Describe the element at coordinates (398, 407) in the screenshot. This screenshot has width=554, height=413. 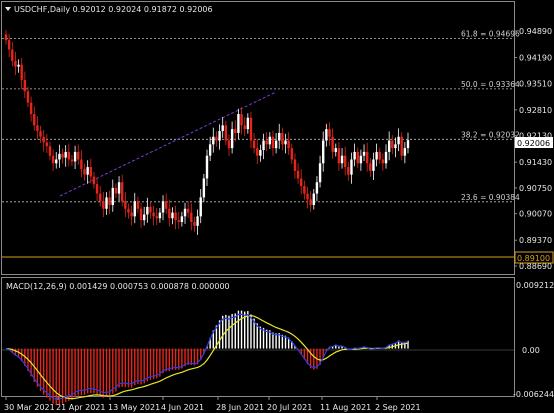
I see `date-tick-label: 2 Sep 2021` at that location.